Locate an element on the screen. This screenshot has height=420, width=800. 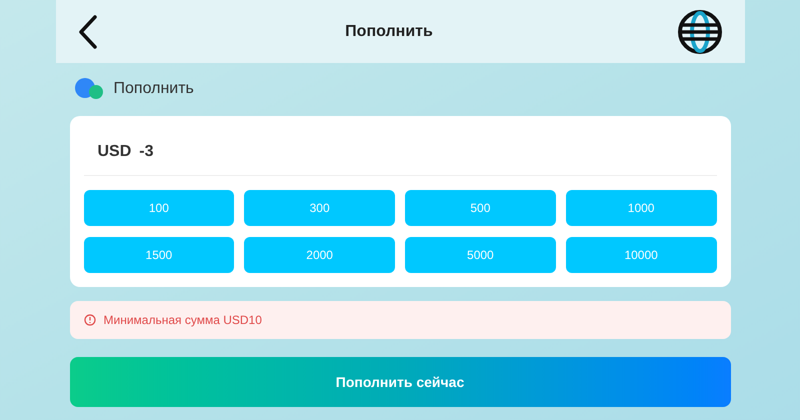
language-button is located at coordinates (699, 31).